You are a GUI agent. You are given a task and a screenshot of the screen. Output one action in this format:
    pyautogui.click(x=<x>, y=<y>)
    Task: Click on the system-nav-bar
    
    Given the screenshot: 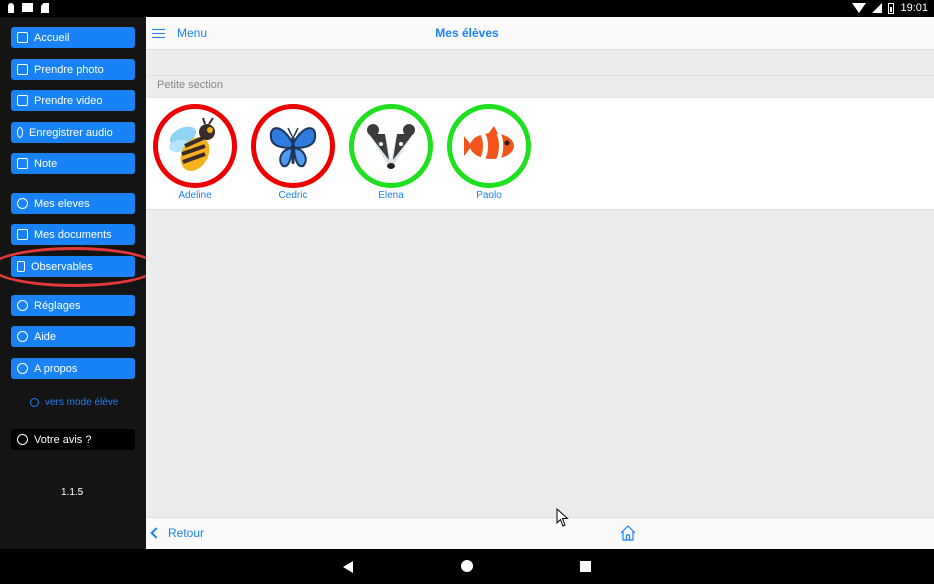 What is the action you would take?
    pyautogui.click(x=467, y=566)
    